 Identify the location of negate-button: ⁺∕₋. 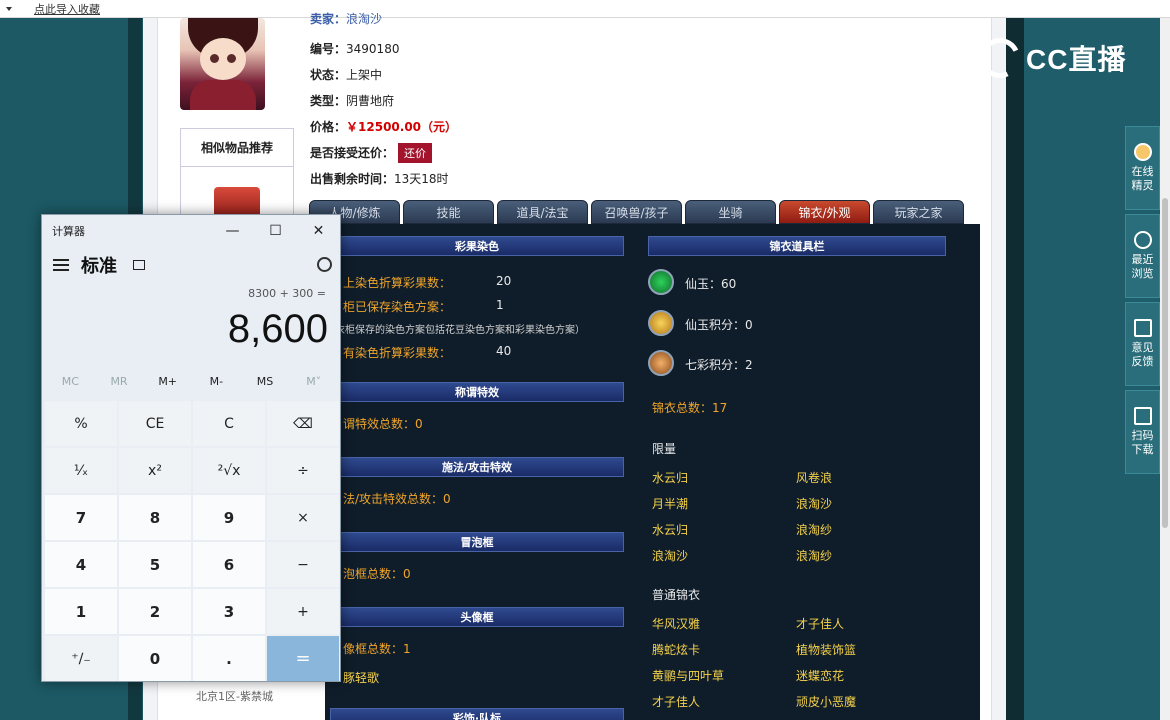
(81, 658).